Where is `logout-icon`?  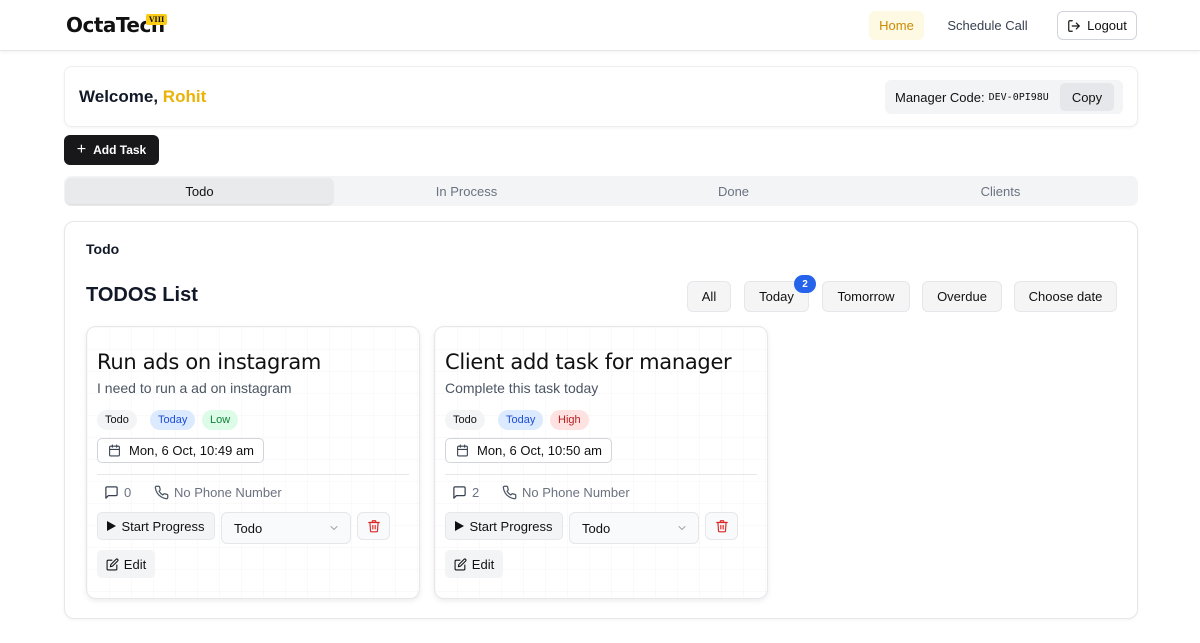
logout-icon is located at coordinates (1074, 26).